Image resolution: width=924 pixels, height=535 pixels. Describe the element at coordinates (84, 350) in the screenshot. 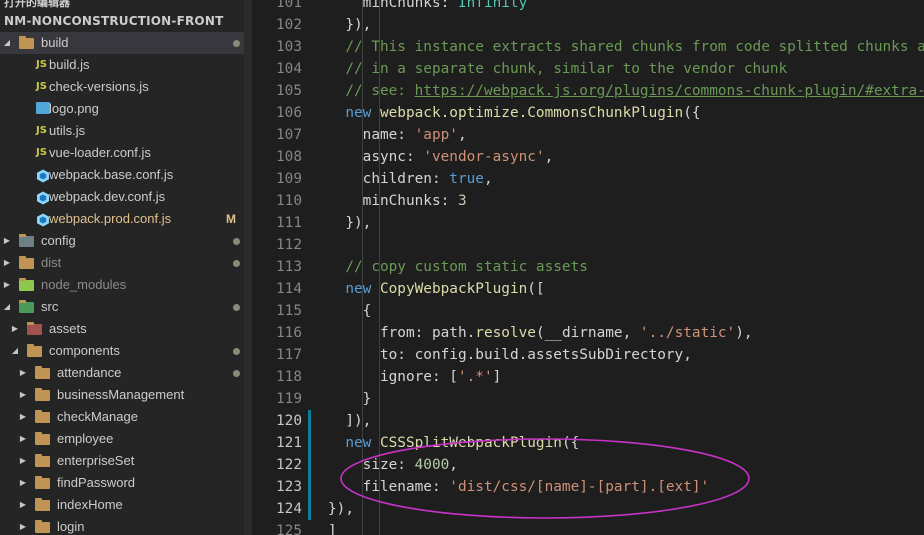

I see `tree-item-label: components` at that location.